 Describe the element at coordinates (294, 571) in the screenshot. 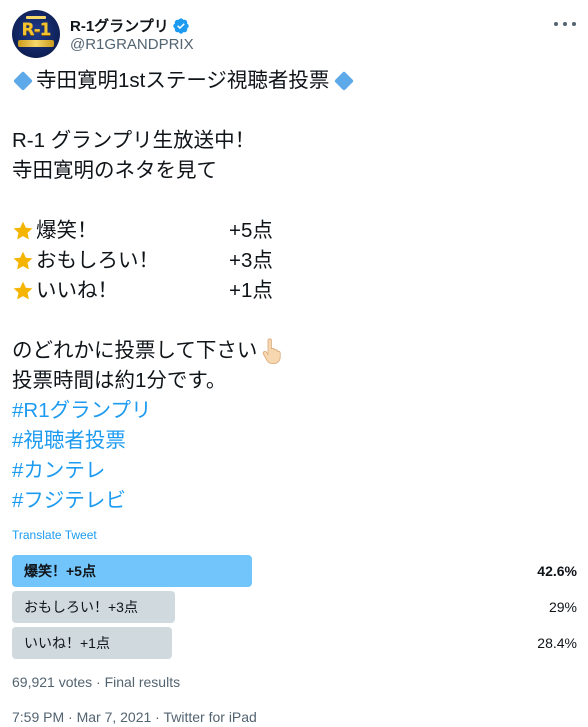

I see `poll-choice: 爆笑！+5点 42.6%` at that location.